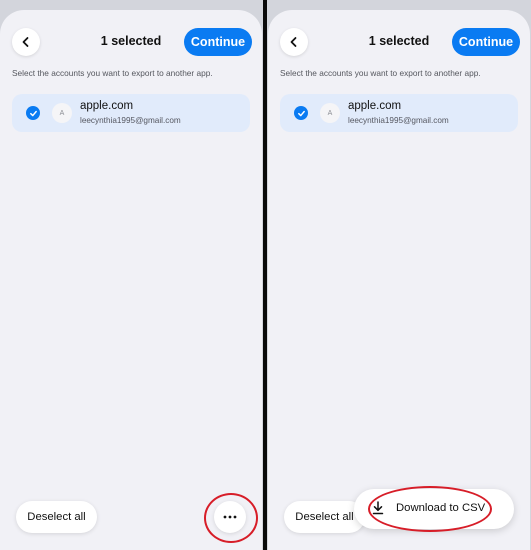  I want to click on more-options-button, so click(230, 517).